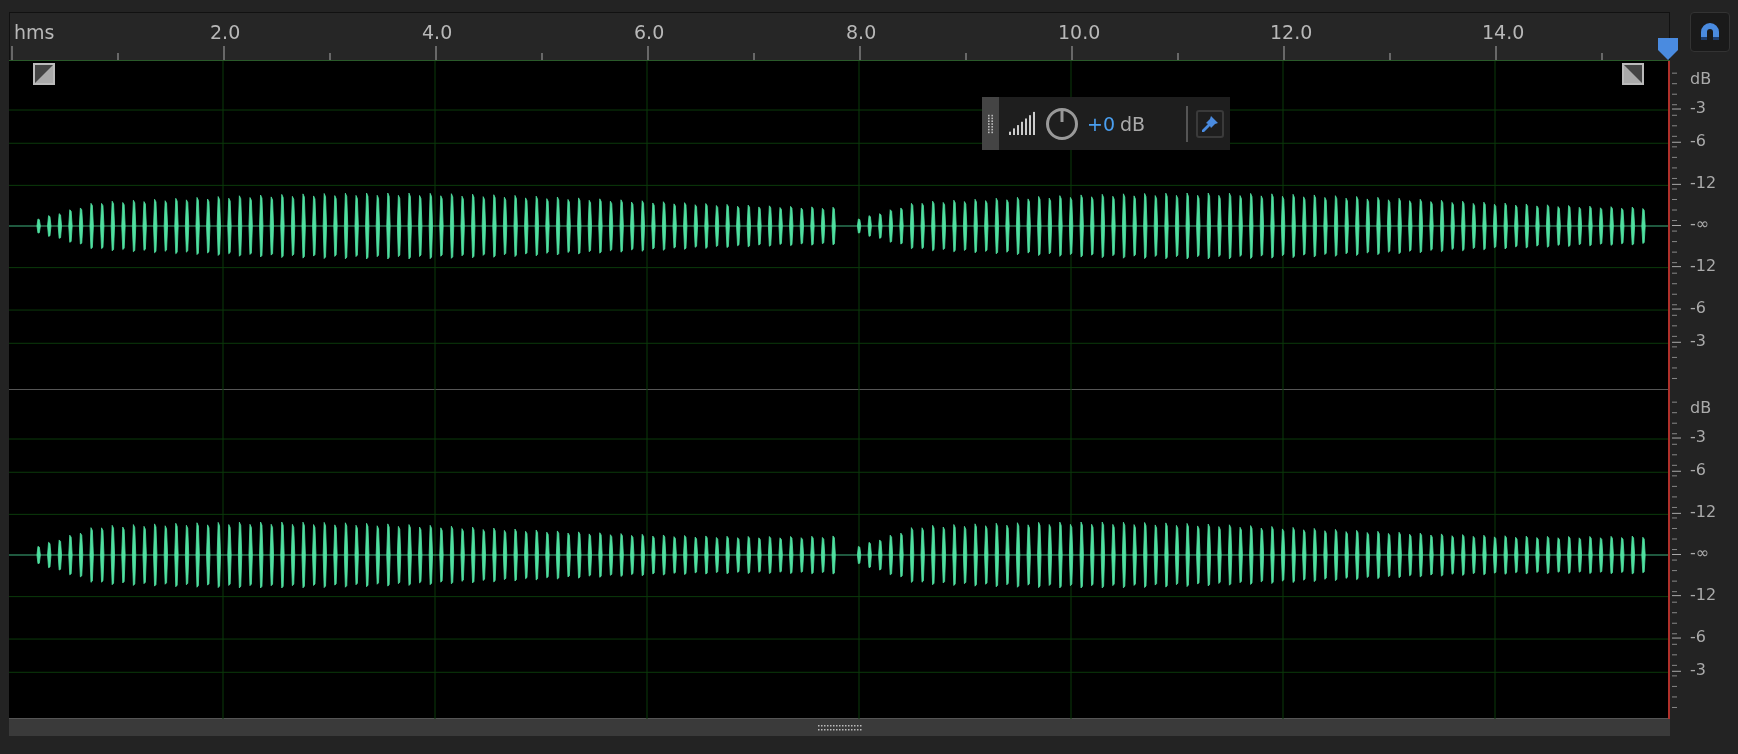 The image size is (1738, 754). I want to click on scroll-grip-icon, so click(839, 727).